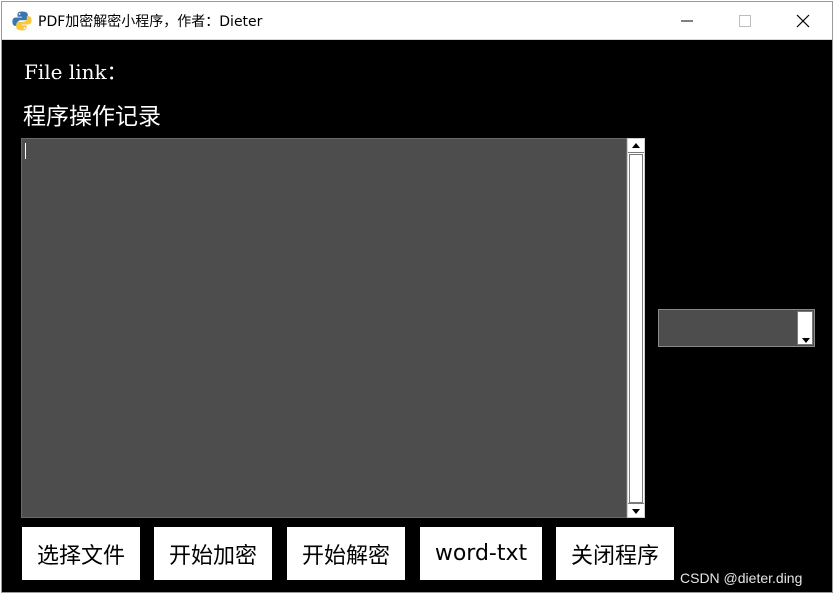 This screenshot has height=597, width=835. Describe the element at coordinates (346, 553) in the screenshot. I see `start-decrypt-button: 开始解密` at that location.